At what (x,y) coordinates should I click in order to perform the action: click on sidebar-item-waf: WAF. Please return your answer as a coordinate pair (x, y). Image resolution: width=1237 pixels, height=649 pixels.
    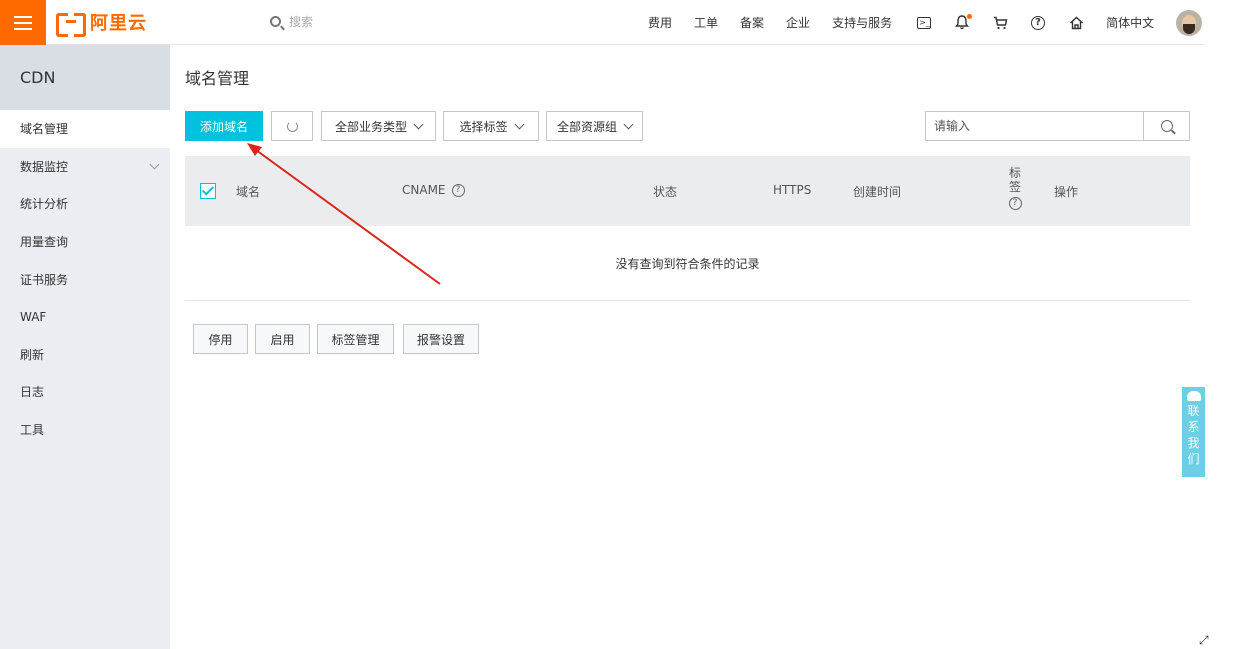
    Looking at the image, I should click on (85, 317).